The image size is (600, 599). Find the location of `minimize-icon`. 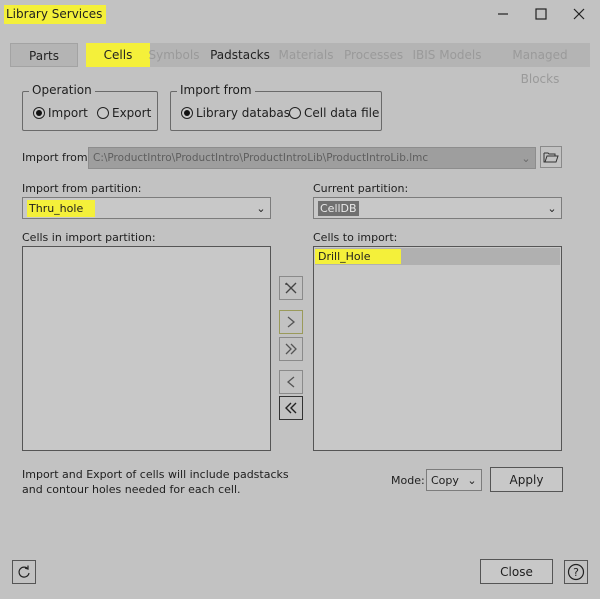

minimize-icon is located at coordinates (503, 14).